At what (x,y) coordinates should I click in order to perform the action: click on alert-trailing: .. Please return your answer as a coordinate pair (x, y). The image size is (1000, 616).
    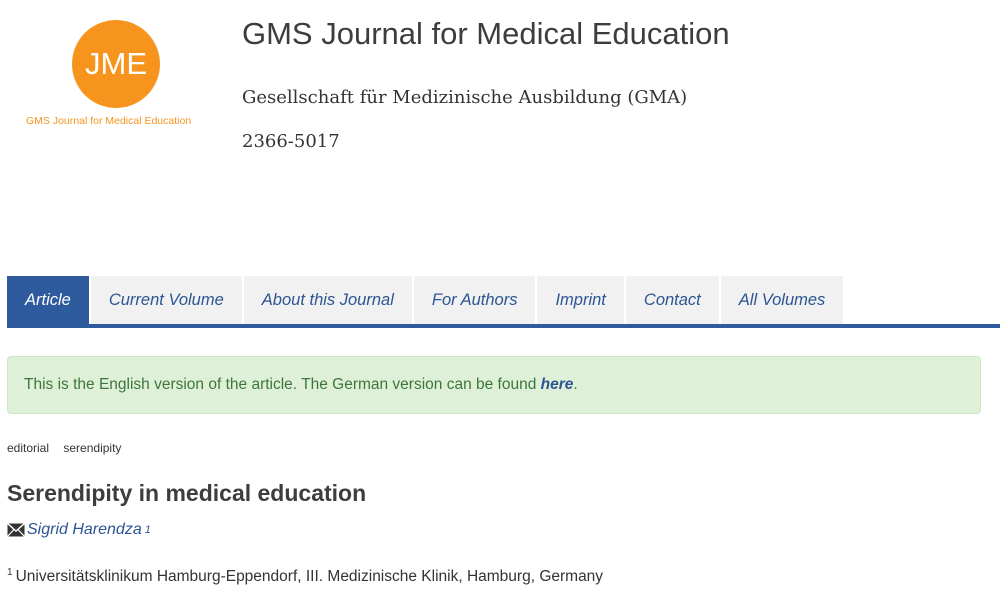
    Looking at the image, I should click on (575, 384).